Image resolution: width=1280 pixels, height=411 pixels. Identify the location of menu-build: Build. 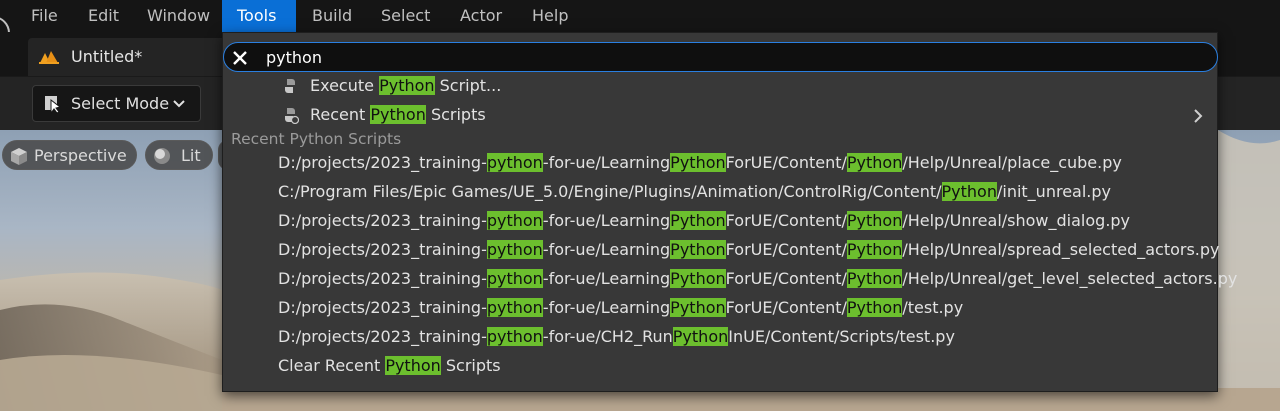
(332, 16).